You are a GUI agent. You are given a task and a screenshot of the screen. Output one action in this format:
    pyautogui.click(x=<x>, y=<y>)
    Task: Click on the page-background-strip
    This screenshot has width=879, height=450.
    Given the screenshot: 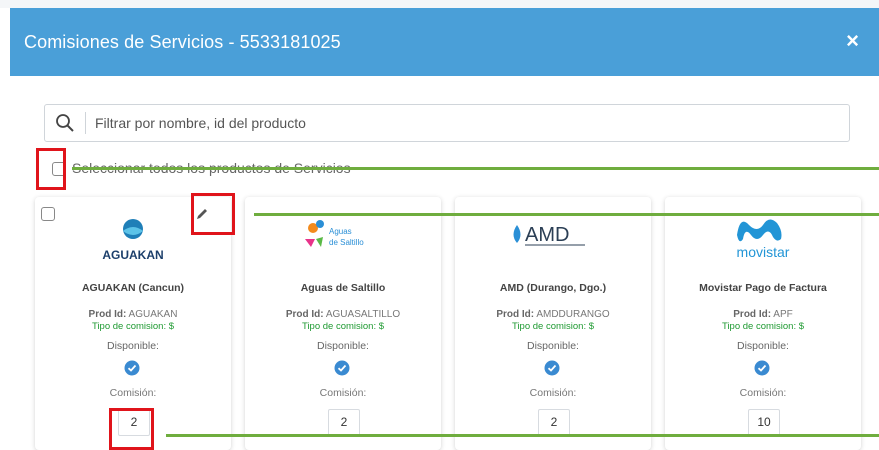 What is the action you would take?
    pyautogui.click(x=439, y=4)
    